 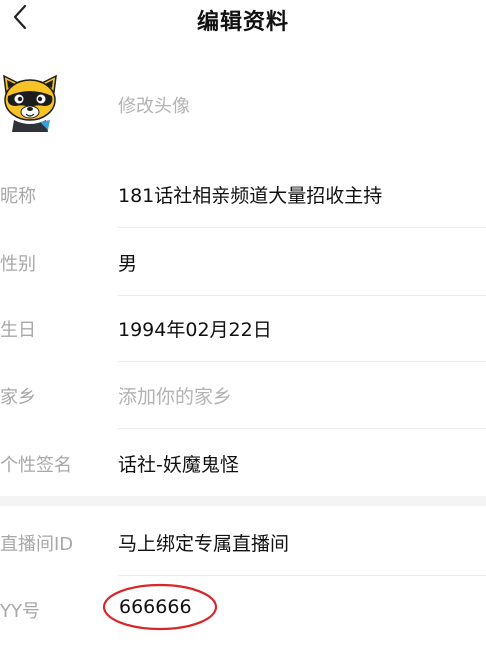 I want to click on raccoon-avatar-icon, so click(x=30, y=103).